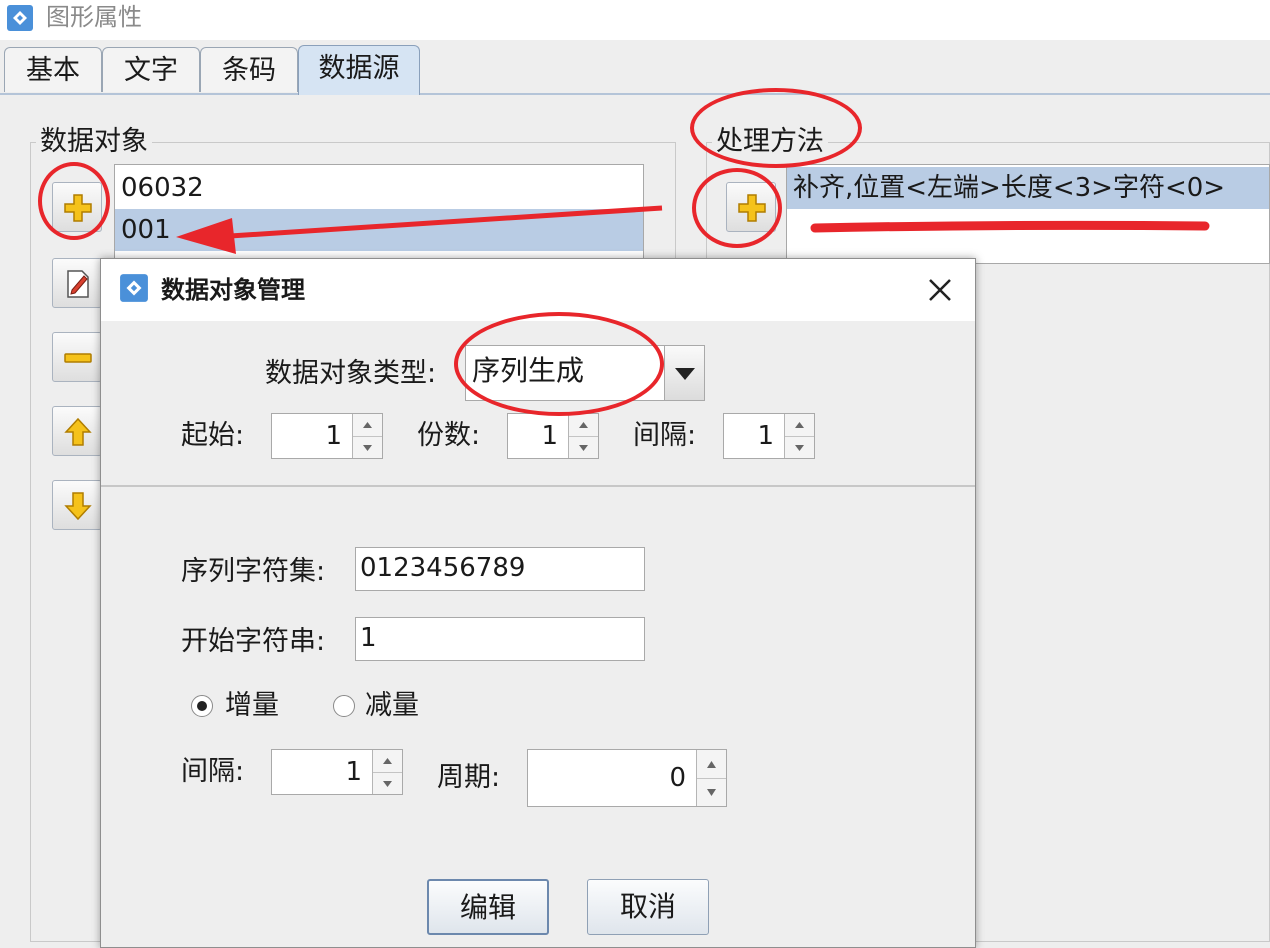 Image resolution: width=1270 pixels, height=948 pixels. I want to click on annotation-arrowhead, so click(206, 236).